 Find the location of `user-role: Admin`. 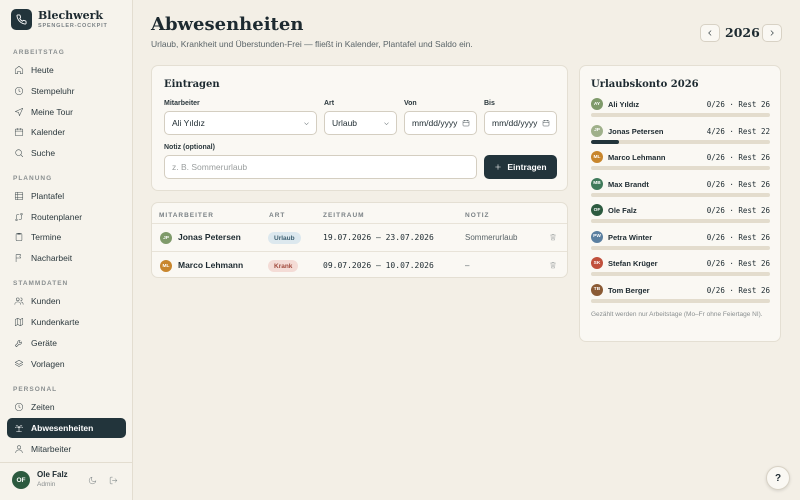

user-role: Admin is located at coordinates (46, 484).